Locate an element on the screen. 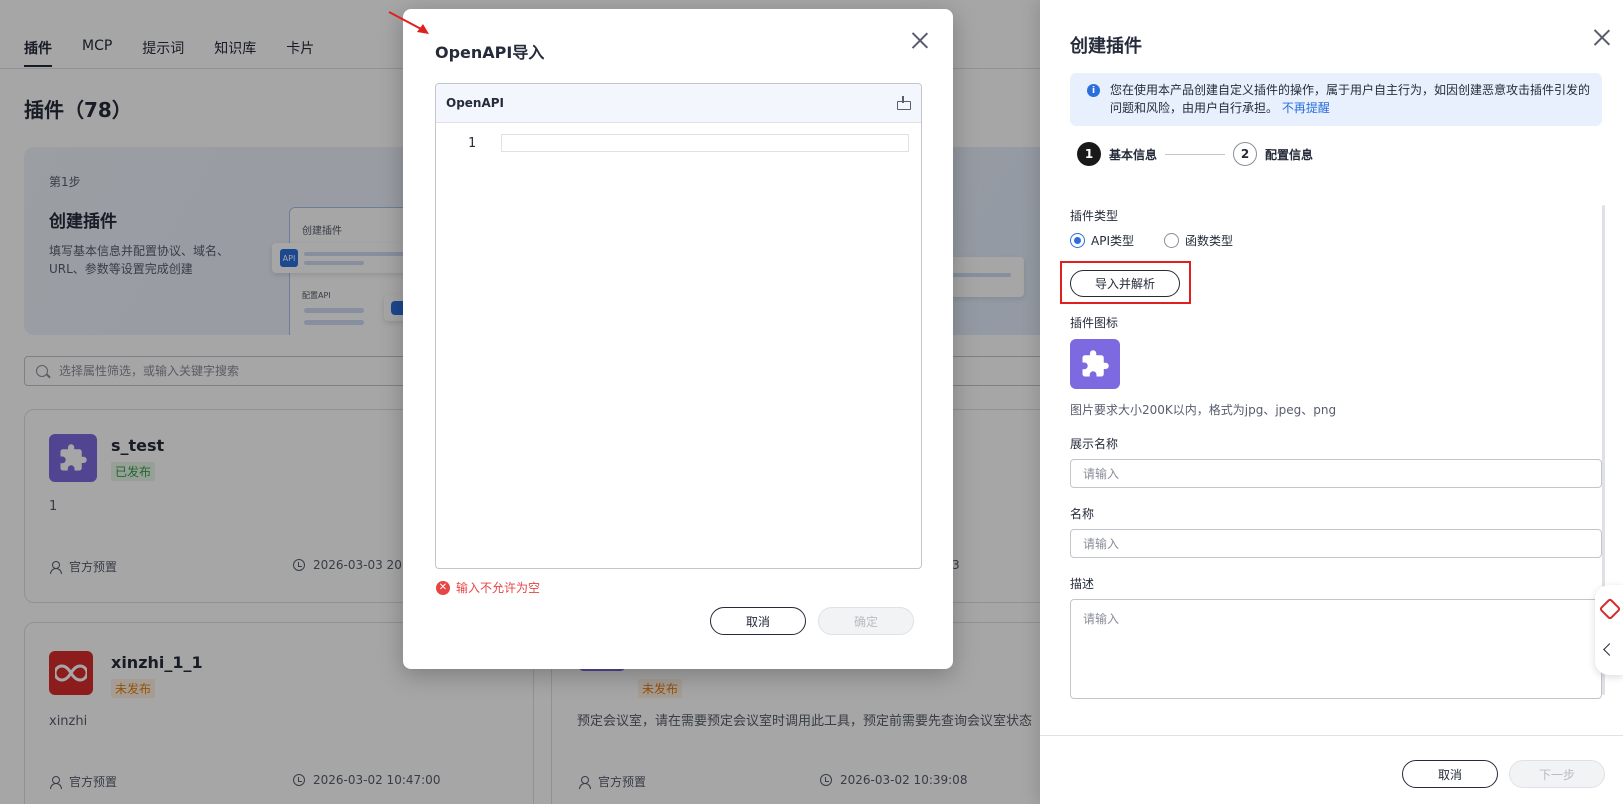 The width and height of the screenshot is (1623, 804). info-icon: i is located at coordinates (1093, 90).